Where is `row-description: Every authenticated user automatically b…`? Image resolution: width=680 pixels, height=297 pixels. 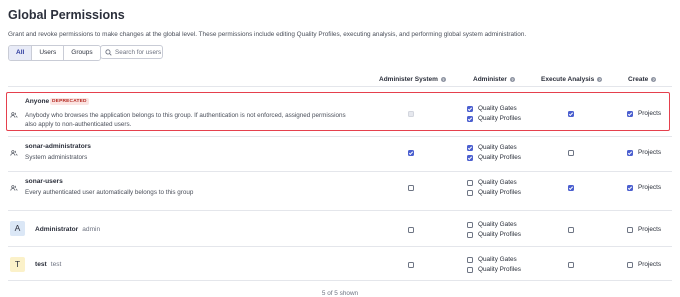 row-description: Every authenticated user automatically b… is located at coordinates (109, 192).